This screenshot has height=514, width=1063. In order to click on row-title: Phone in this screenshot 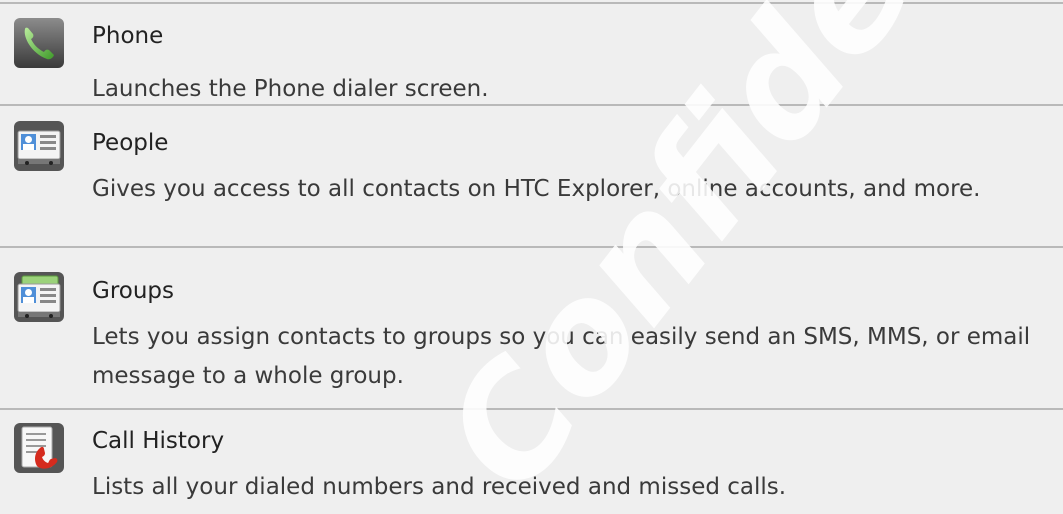, I will do `click(128, 36)`.